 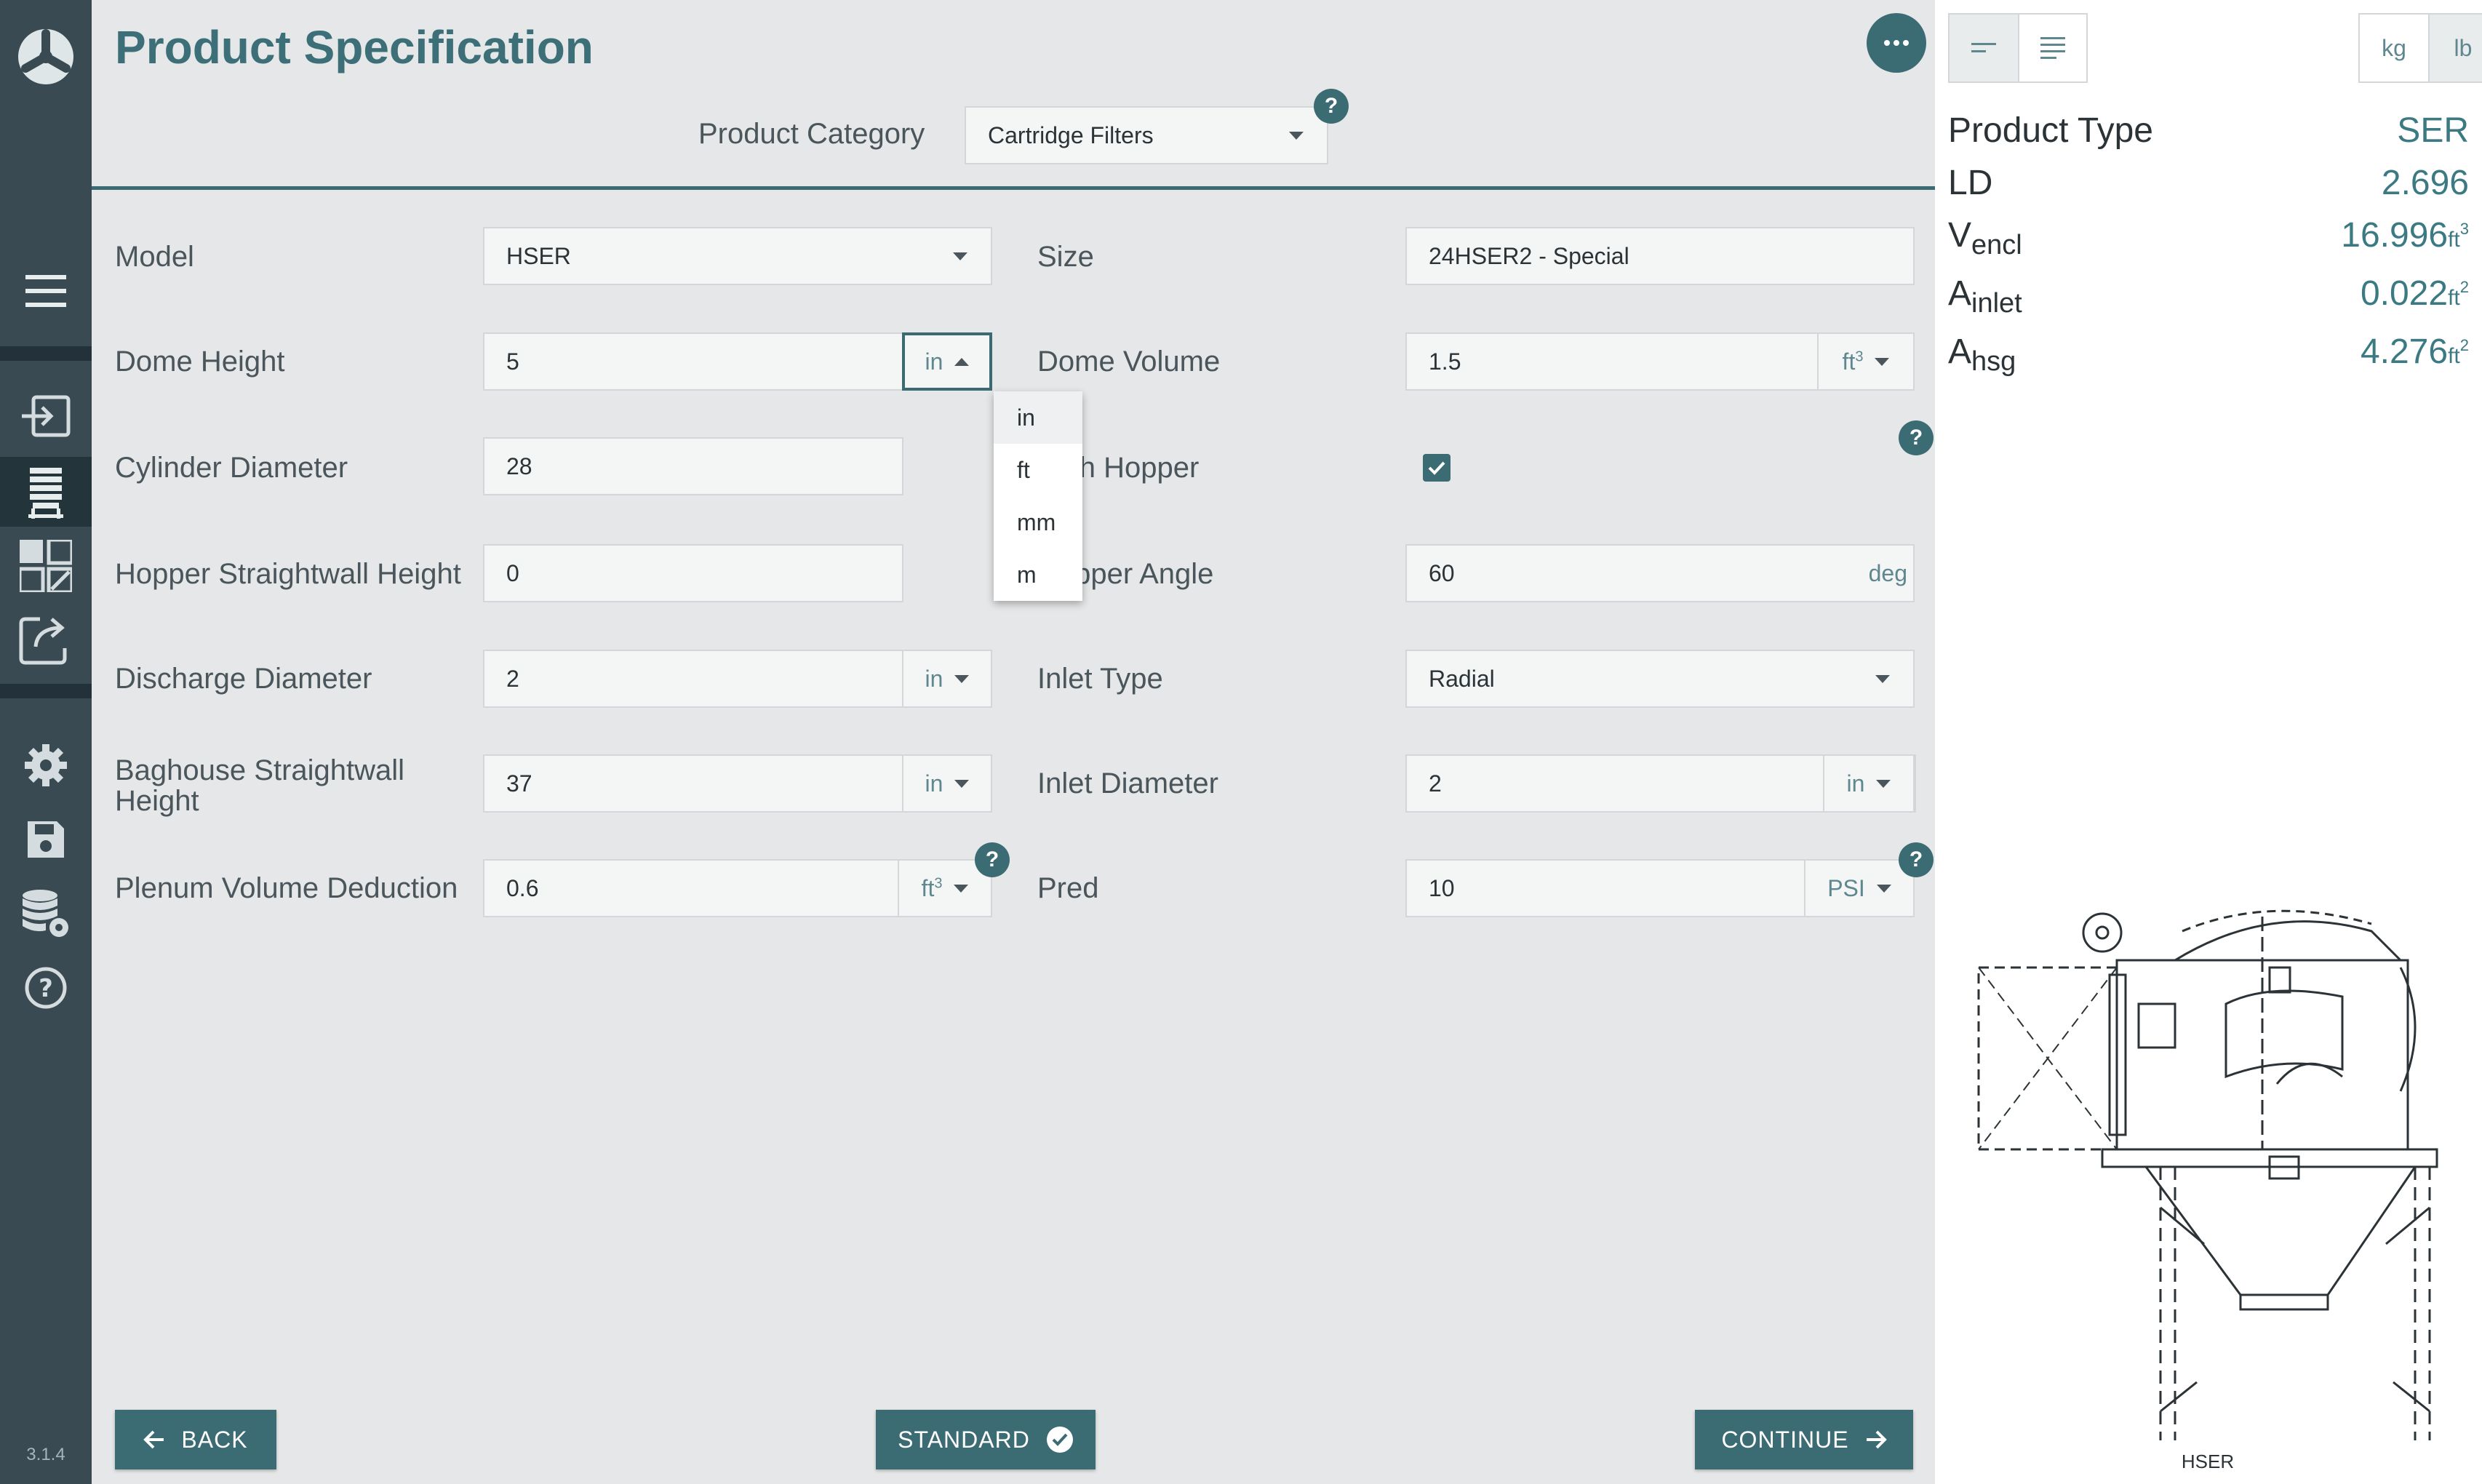 I want to click on layout-short-button, so click(x=1984, y=48).